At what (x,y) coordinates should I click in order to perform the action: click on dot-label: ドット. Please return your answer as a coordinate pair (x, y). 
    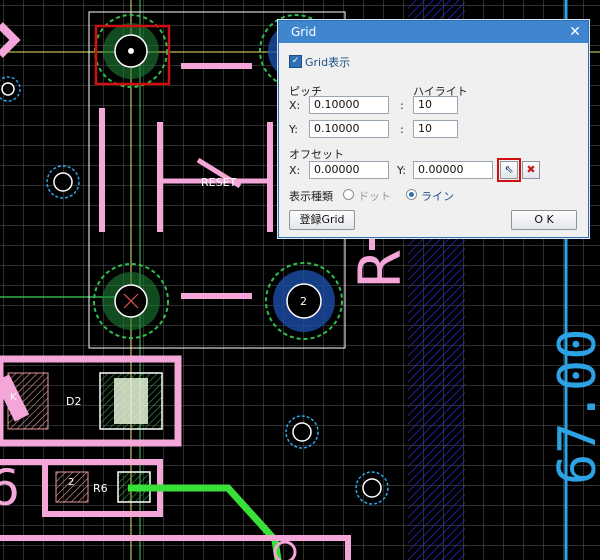
    Looking at the image, I should click on (374, 196).